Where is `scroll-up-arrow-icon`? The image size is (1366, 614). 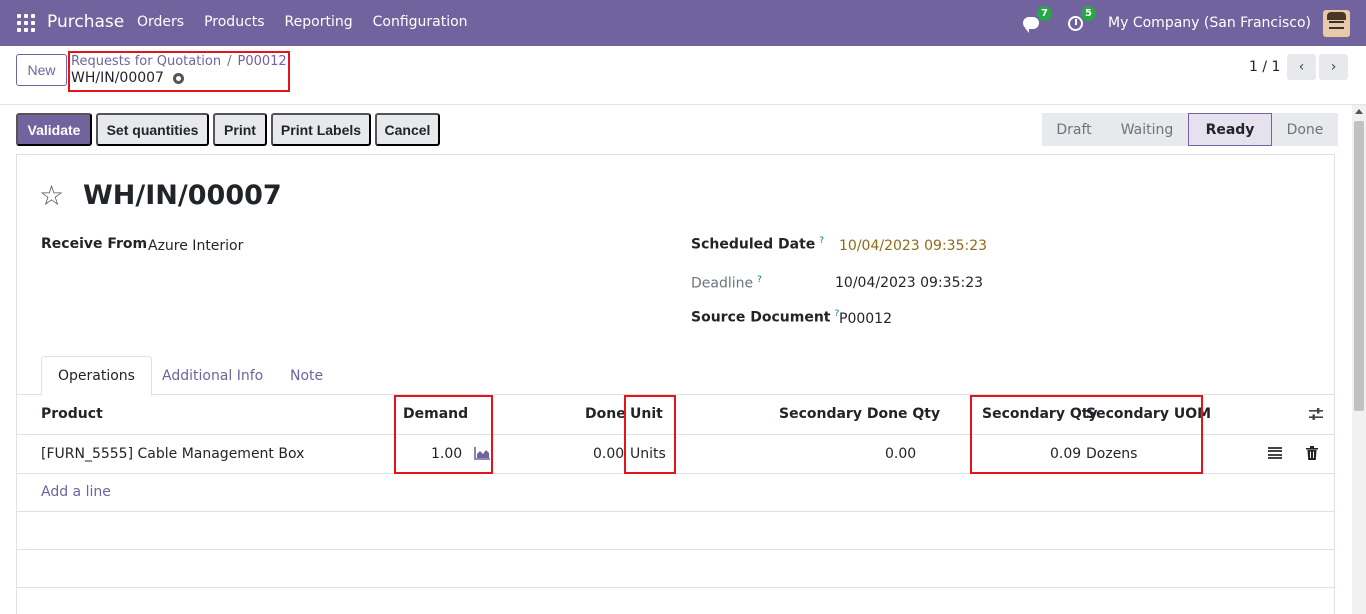
scroll-up-arrow-icon is located at coordinates (1359, 111).